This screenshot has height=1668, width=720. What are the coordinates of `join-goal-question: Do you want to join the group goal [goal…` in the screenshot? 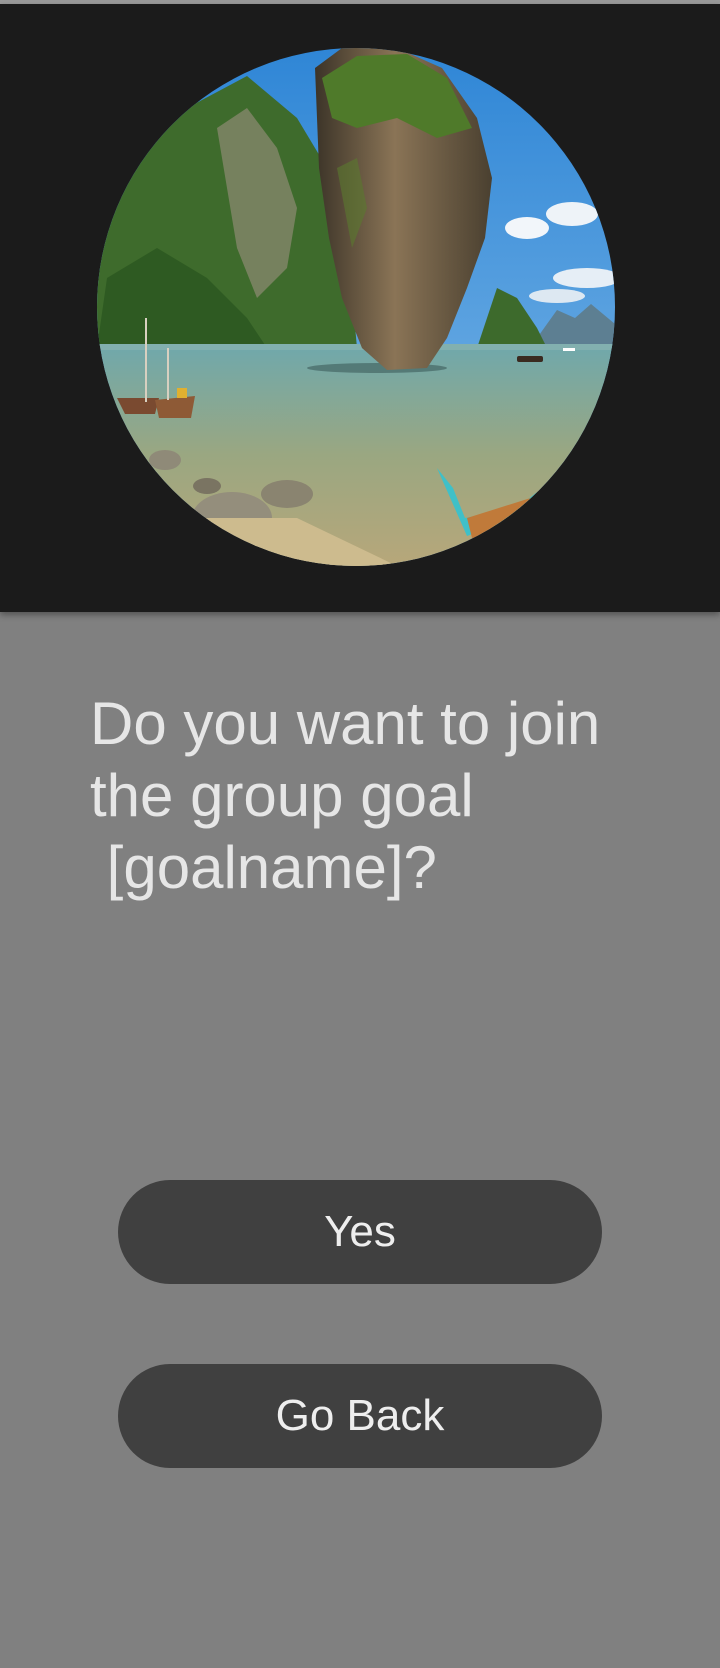 It's located at (345, 795).